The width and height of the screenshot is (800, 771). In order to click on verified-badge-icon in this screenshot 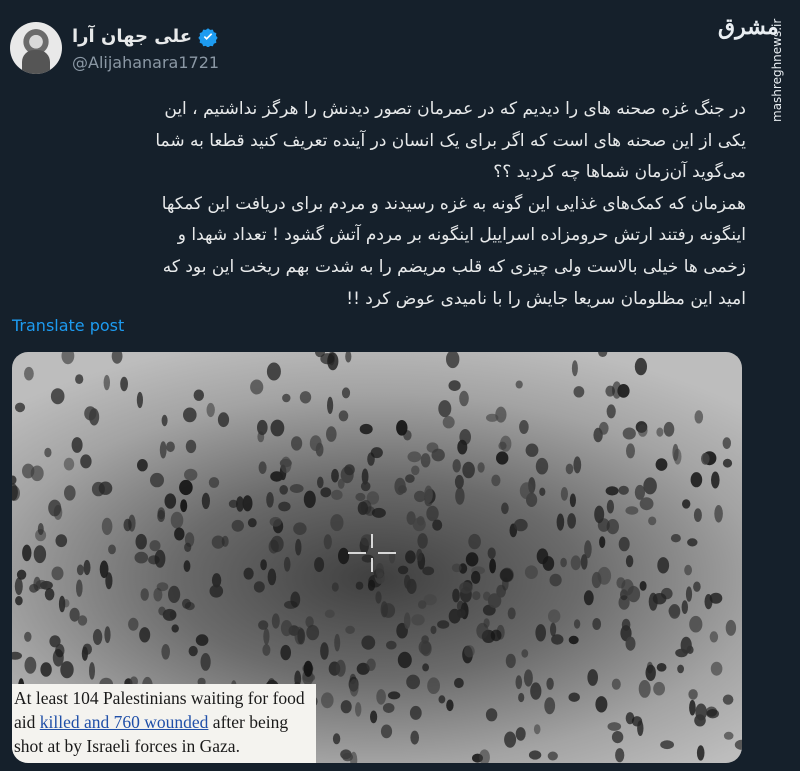, I will do `click(208, 37)`.